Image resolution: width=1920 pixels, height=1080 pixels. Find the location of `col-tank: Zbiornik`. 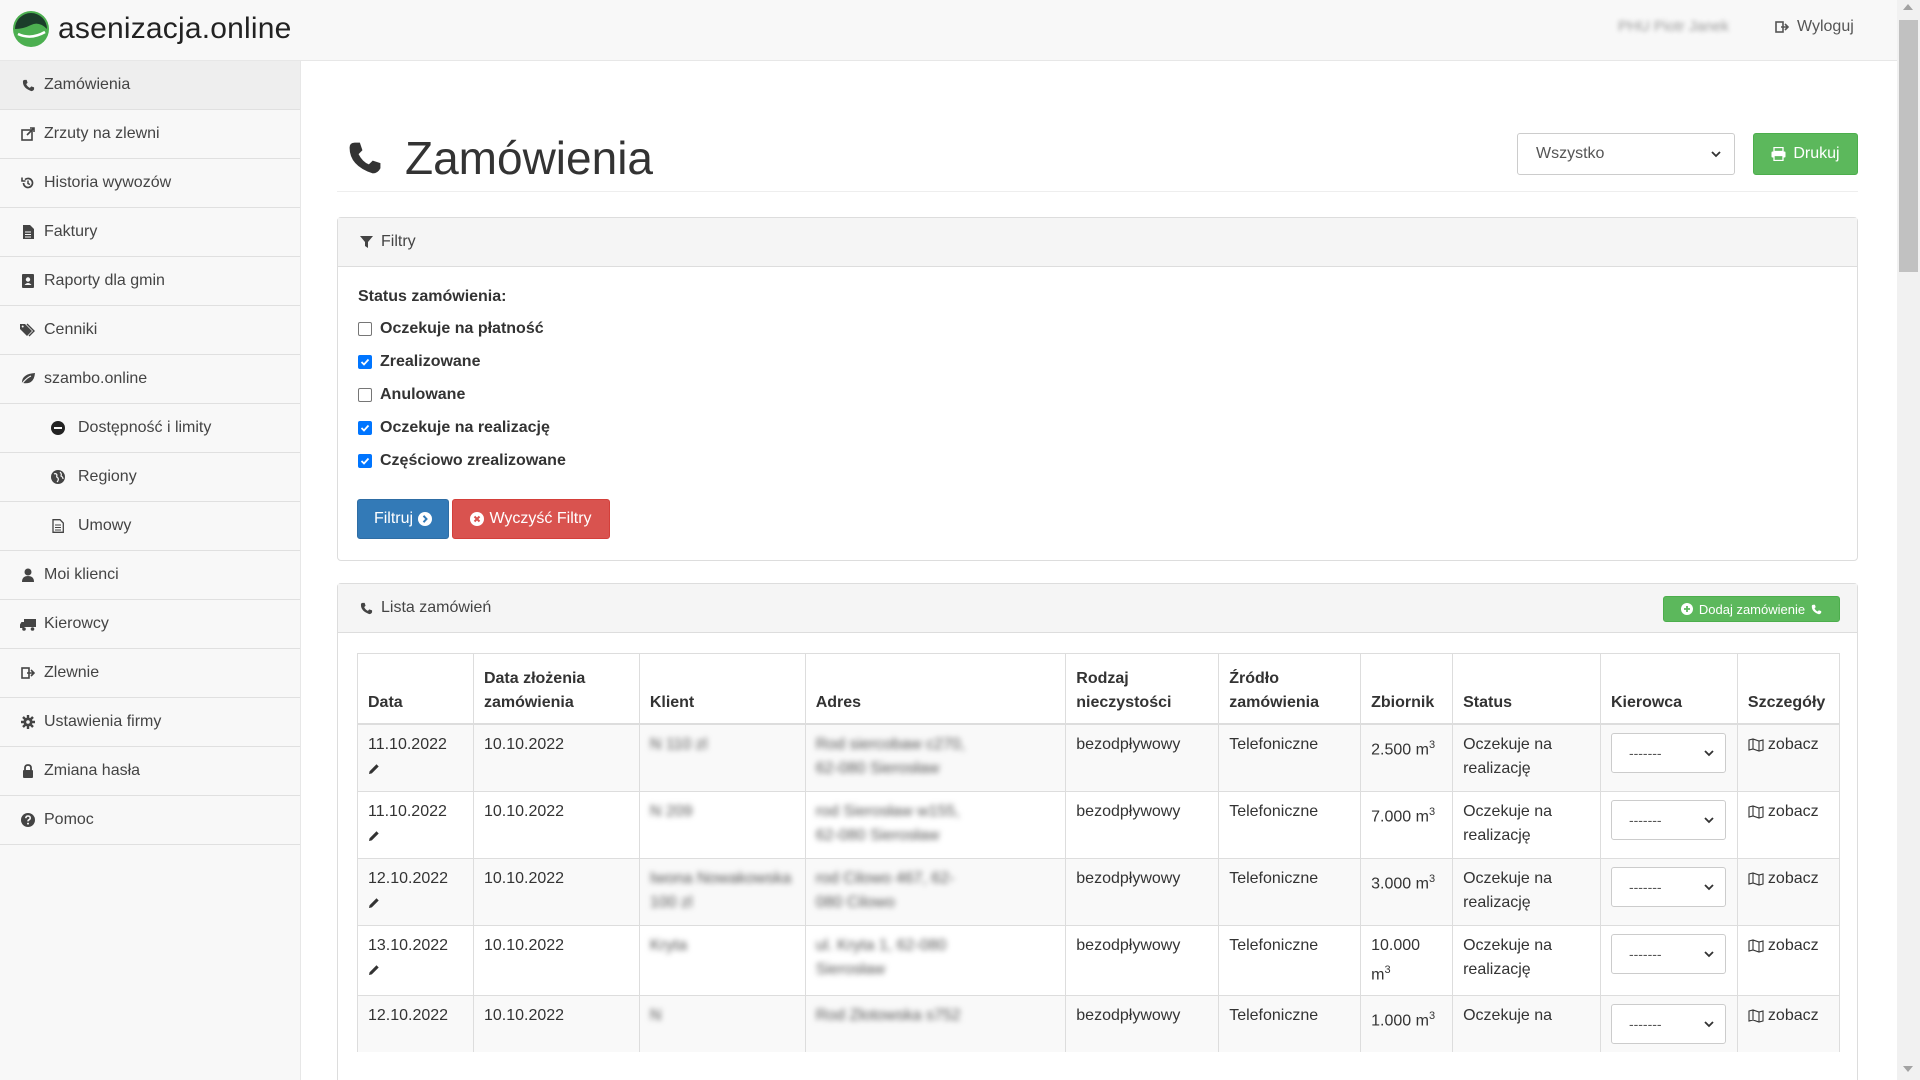

col-tank: Zbiornik is located at coordinates (1406, 689).